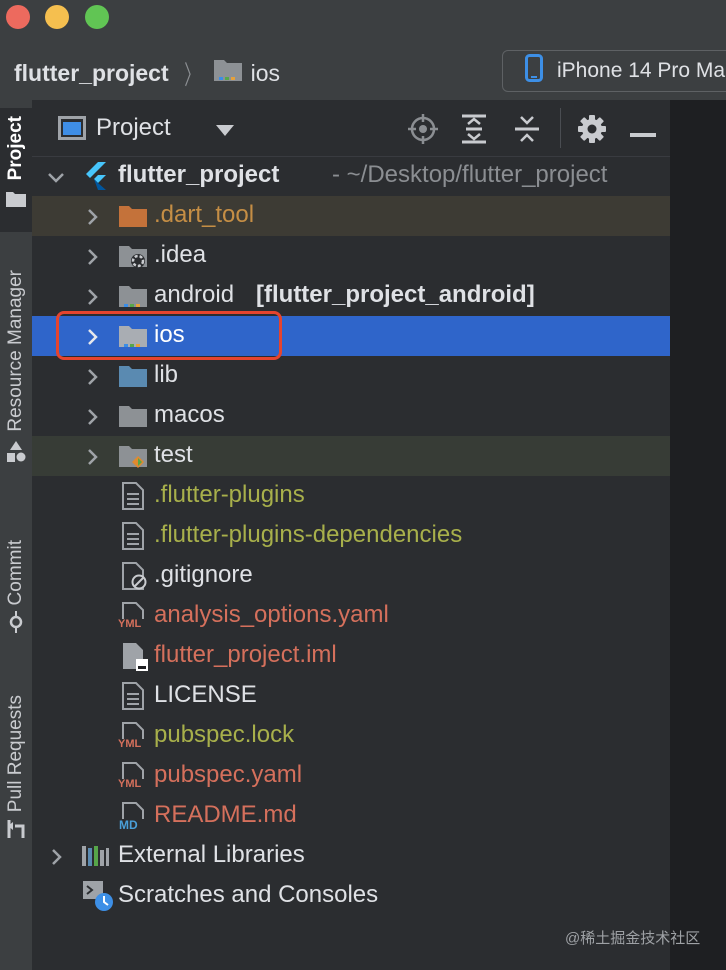 This screenshot has width=726, height=970. I want to click on project-view-icon, so click(72, 130).